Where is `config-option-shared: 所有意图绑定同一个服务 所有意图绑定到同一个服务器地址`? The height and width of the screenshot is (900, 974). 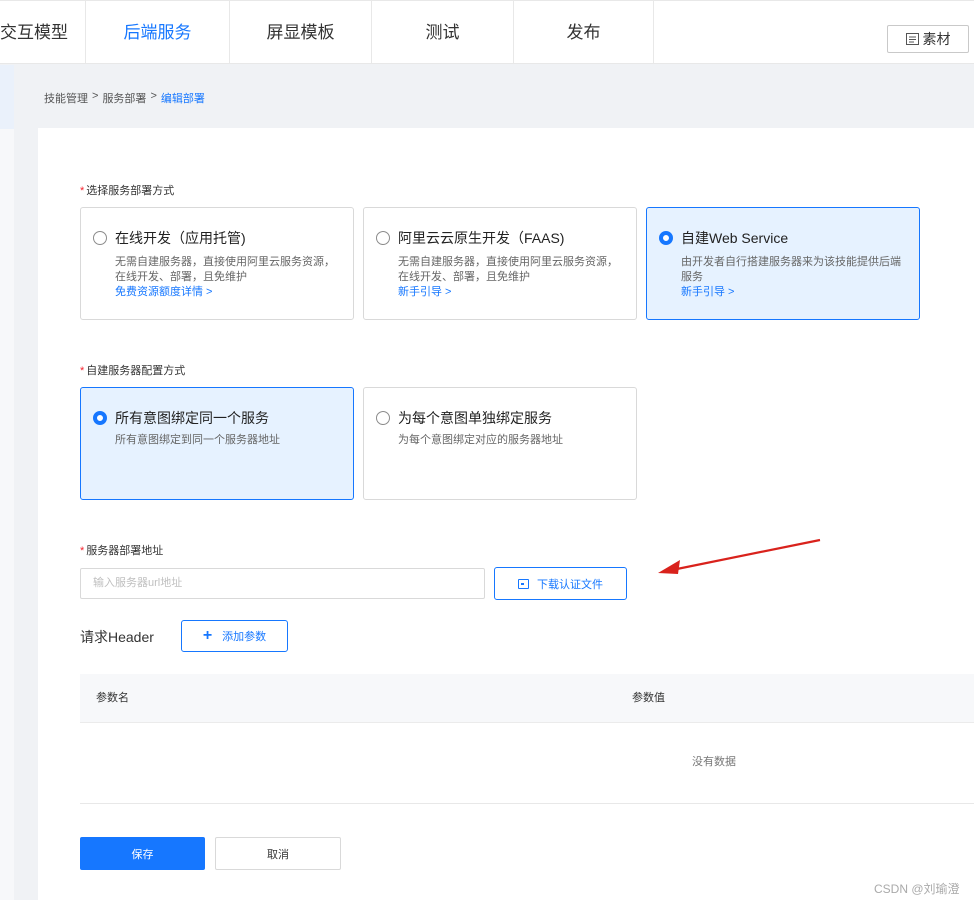
config-option-shared: 所有意图绑定同一个服务 所有意图绑定到同一个服务器地址 is located at coordinates (217, 443).